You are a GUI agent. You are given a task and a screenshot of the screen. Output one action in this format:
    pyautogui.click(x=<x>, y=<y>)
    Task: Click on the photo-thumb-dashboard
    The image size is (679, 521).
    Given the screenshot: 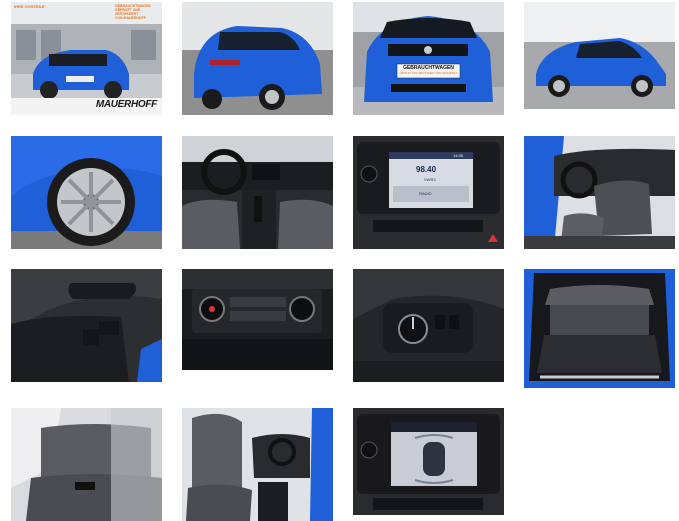 What is the action you would take?
    pyautogui.click(x=257, y=192)
    